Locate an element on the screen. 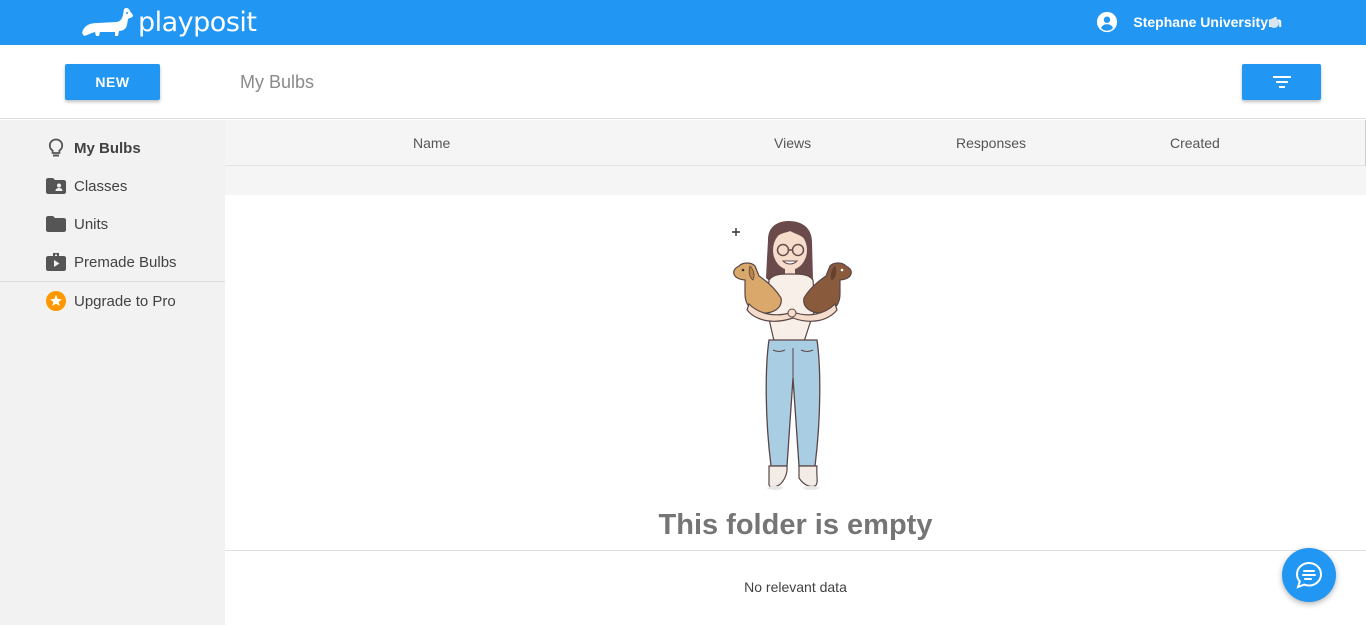 The height and width of the screenshot is (625, 1366). online-status-dot is located at coordinates (1274, 23).